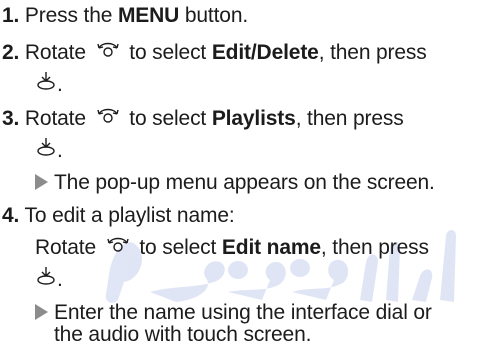 Image resolution: width=480 pixels, height=346 pixels. What do you see at coordinates (265, 52) in the screenshot?
I see `edit-delete-label: Edit/Delete` at bounding box center [265, 52].